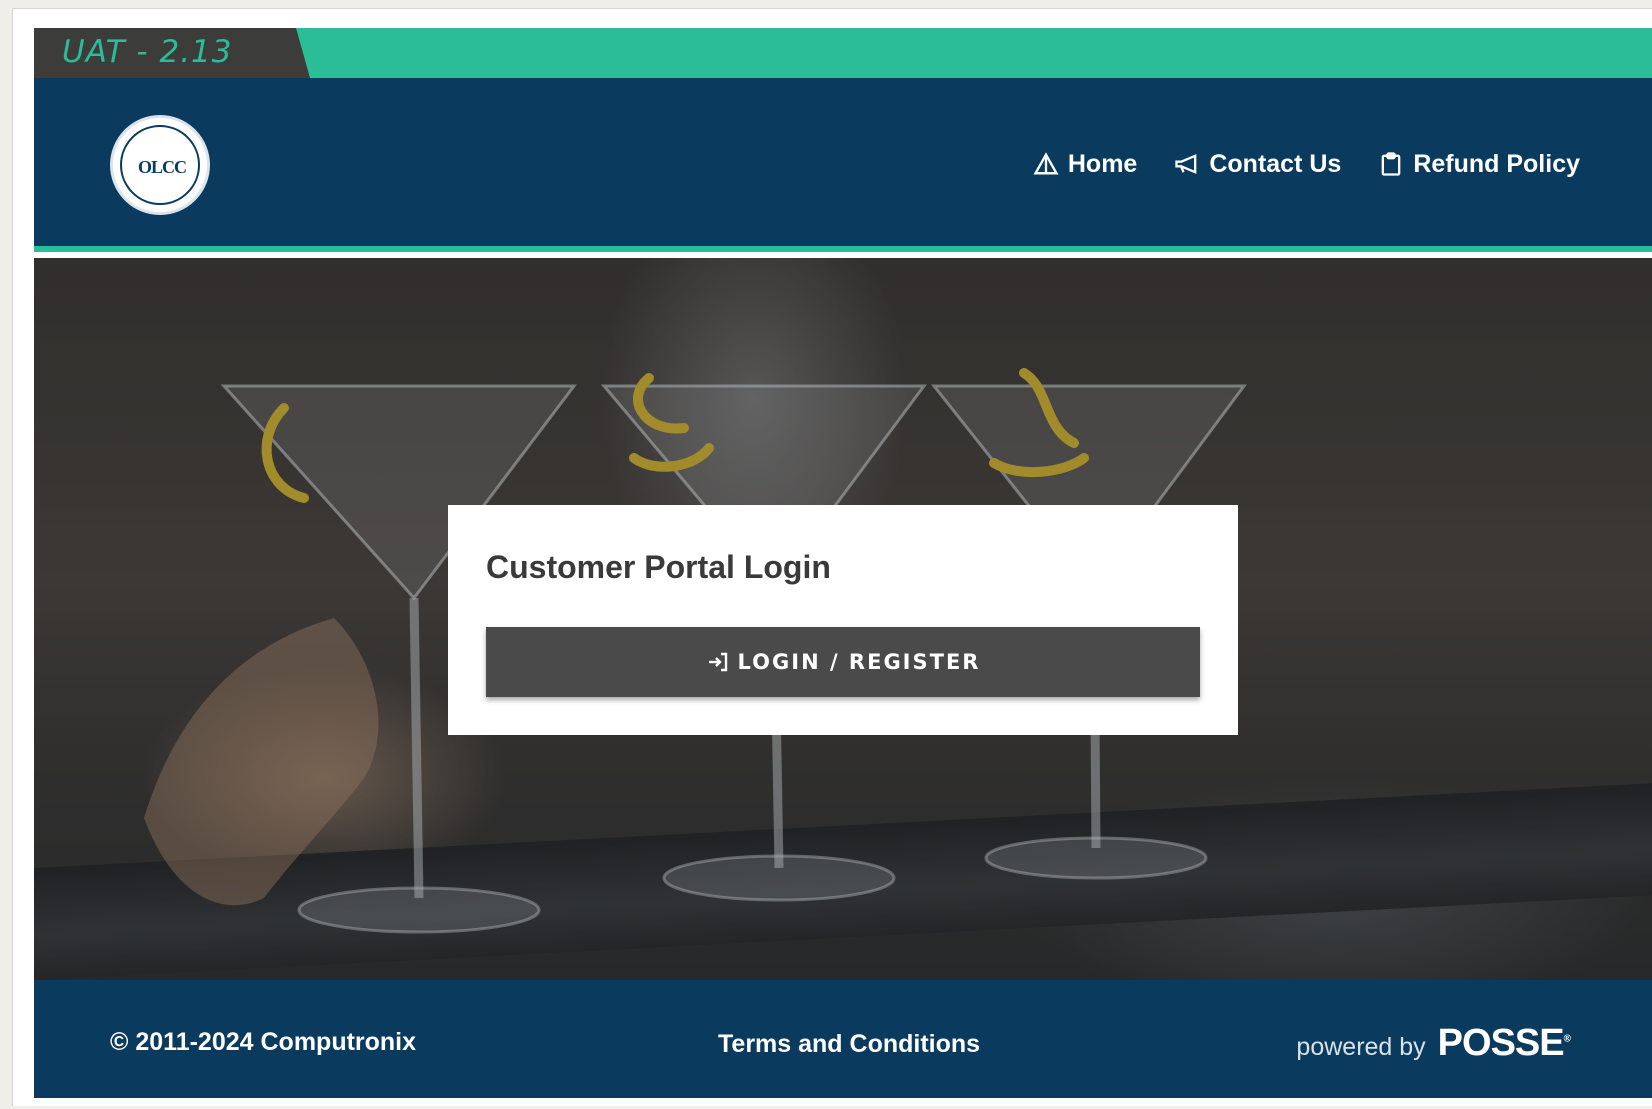 Image resolution: width=1652 pixels, height=1109 pixels. I want to click on nav-contact-us-label: Contact Us, so click(1275, 163).